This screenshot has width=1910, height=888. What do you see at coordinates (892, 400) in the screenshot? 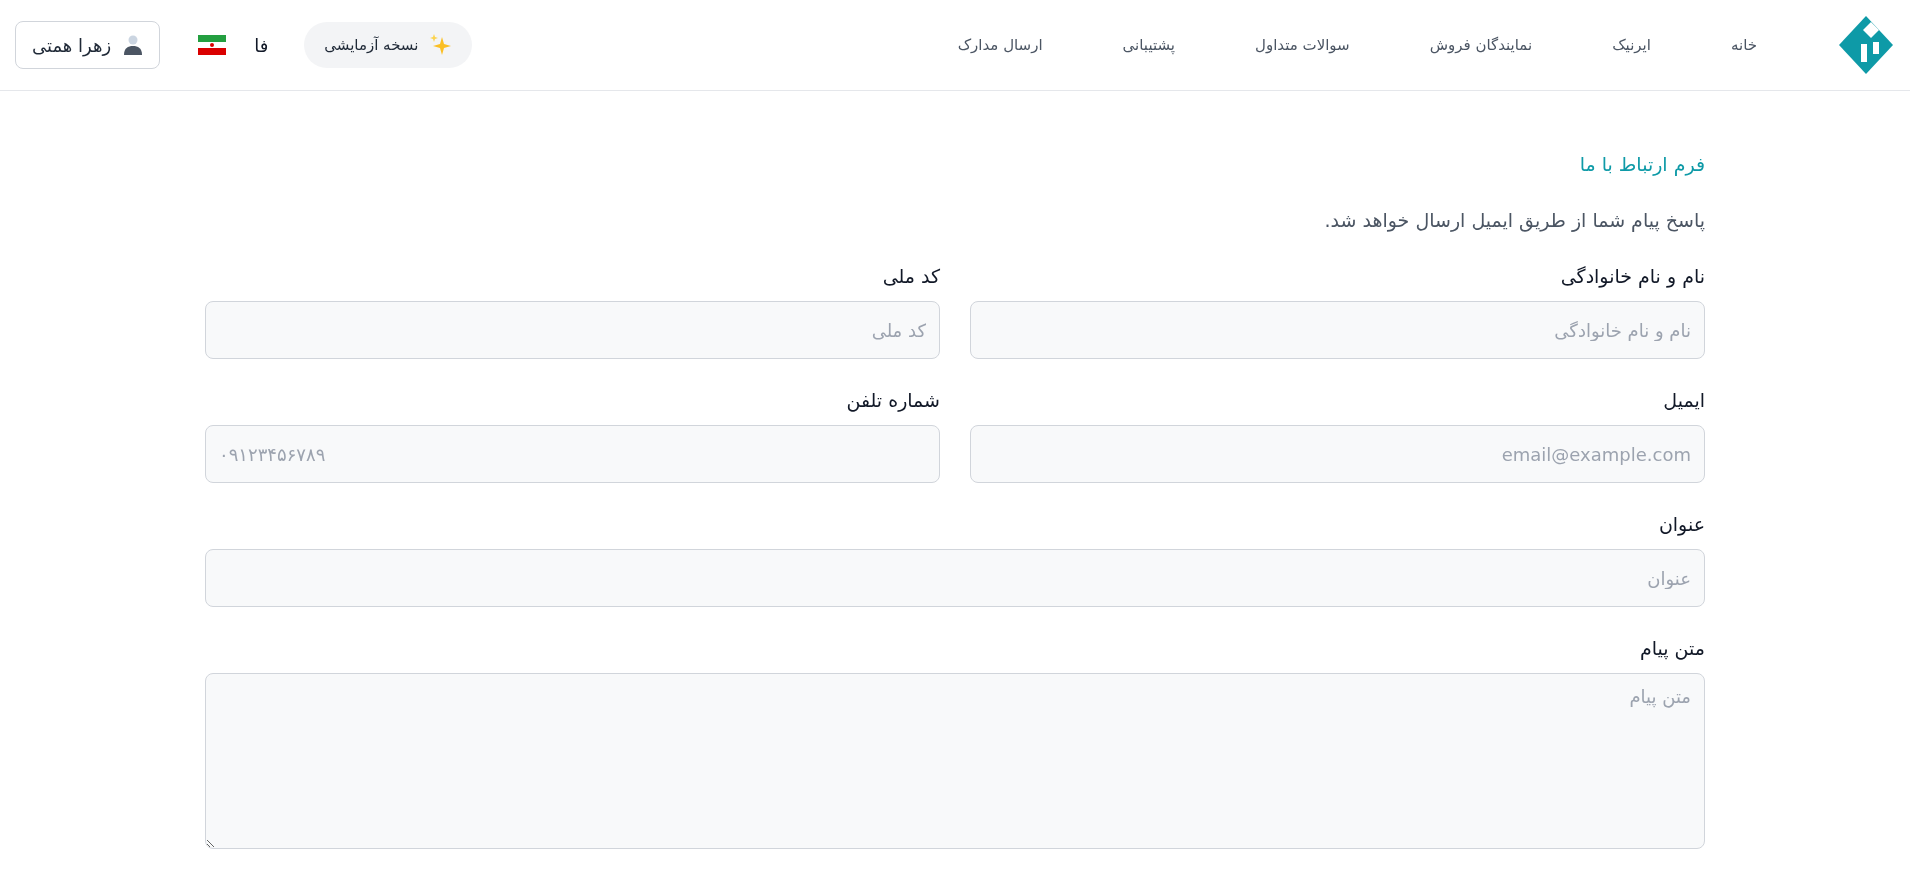
I see `field-label: شماره تلفن` at bounding box center [892, 400].